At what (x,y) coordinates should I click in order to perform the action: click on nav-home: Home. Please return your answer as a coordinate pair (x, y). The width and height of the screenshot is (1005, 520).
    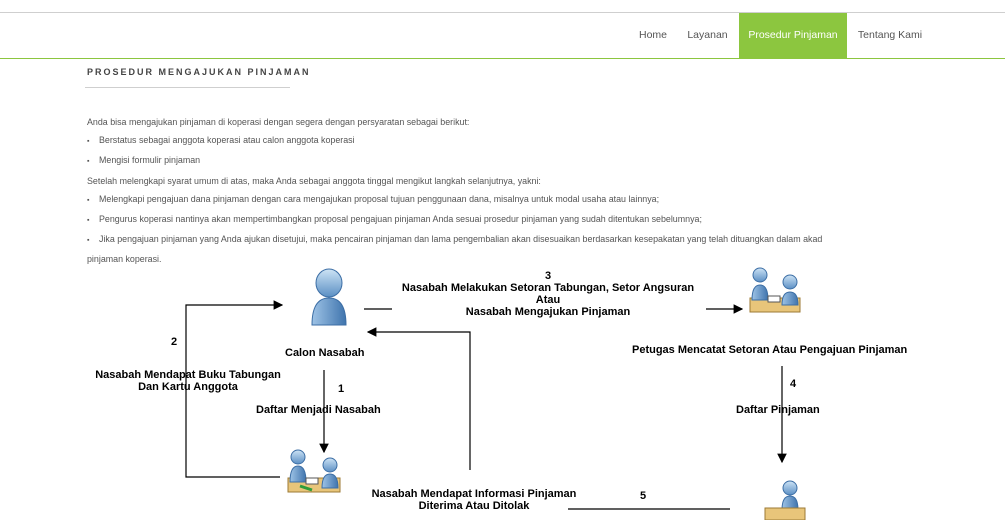
    Looking at the image, I should click on (653, 35).